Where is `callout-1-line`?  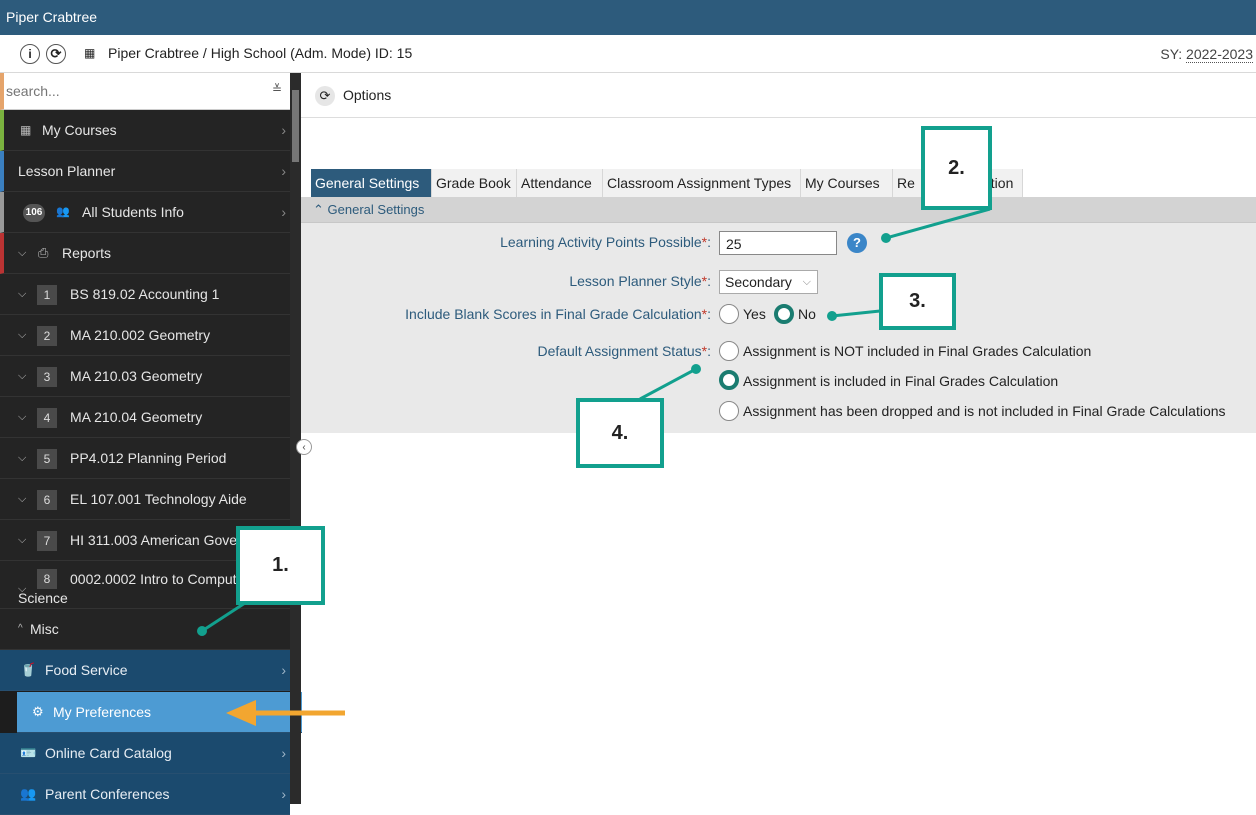 callout-1-line is located at coordinates (223, 617).